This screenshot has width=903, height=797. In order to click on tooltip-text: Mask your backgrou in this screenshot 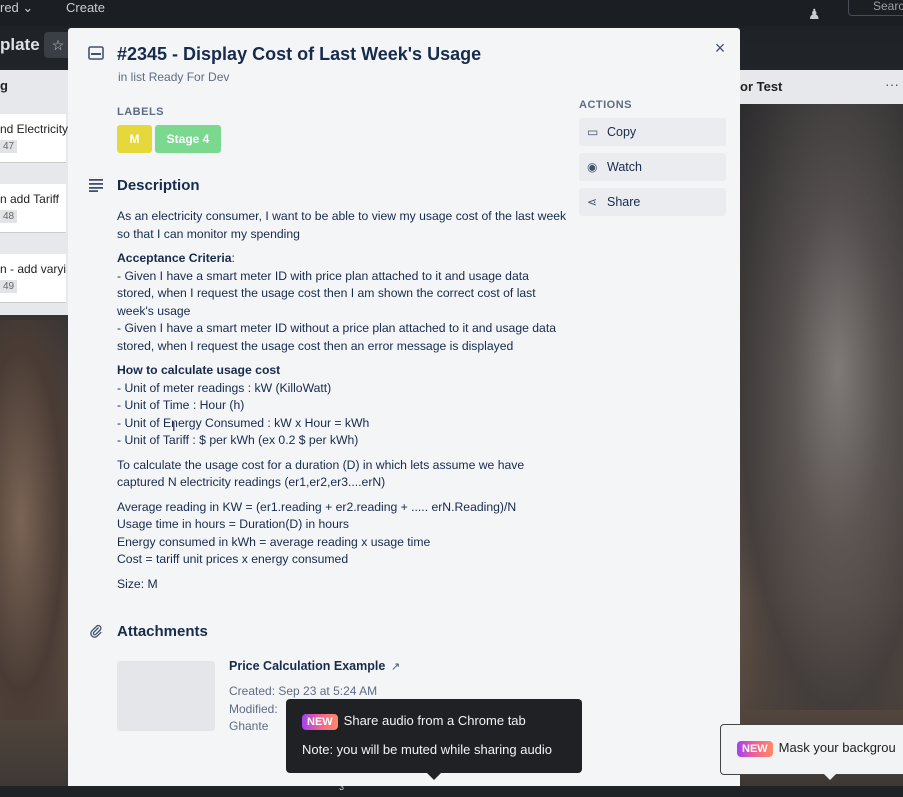, I will do `click(837, 747)`.